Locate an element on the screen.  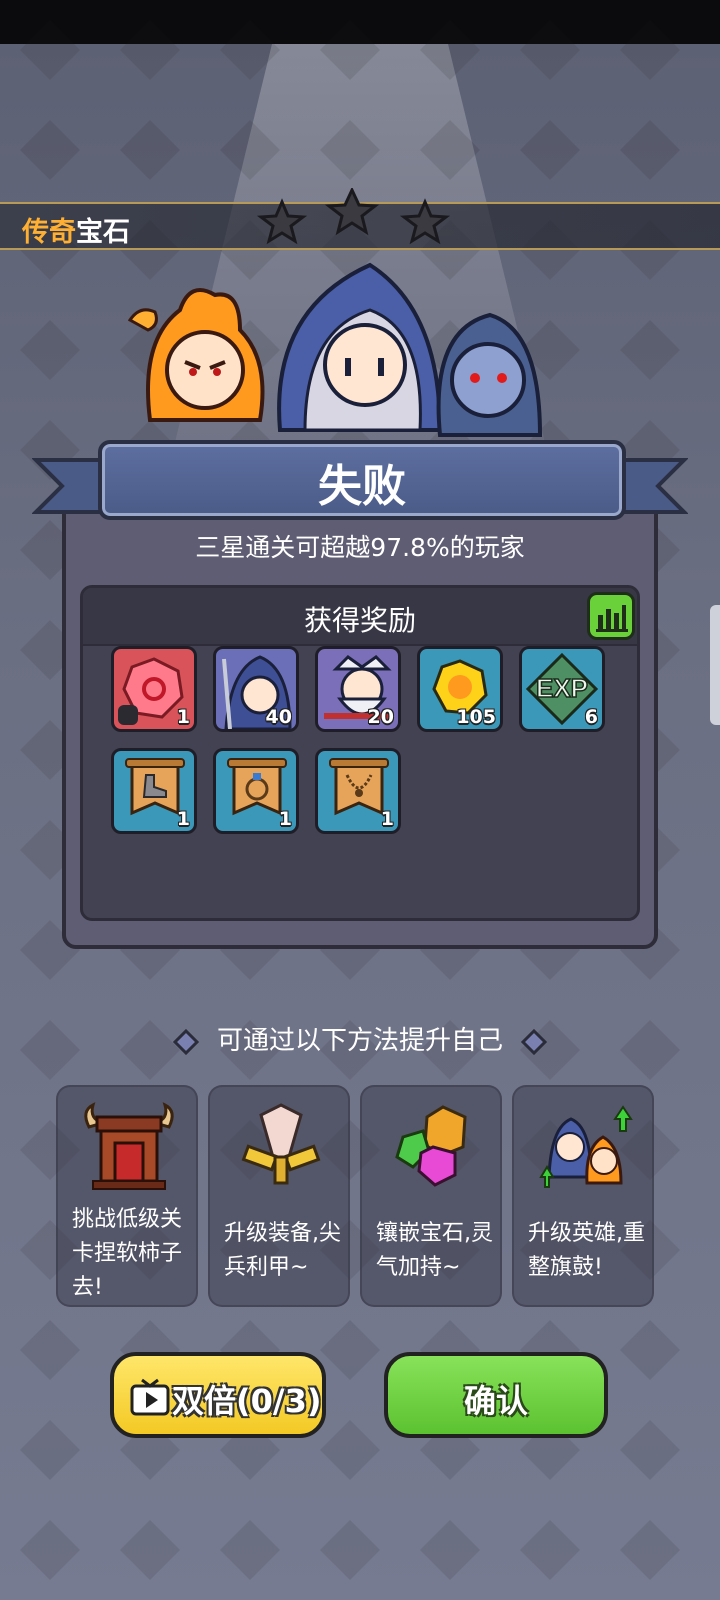
heroes-illustration is located at coordinates (335, 349).